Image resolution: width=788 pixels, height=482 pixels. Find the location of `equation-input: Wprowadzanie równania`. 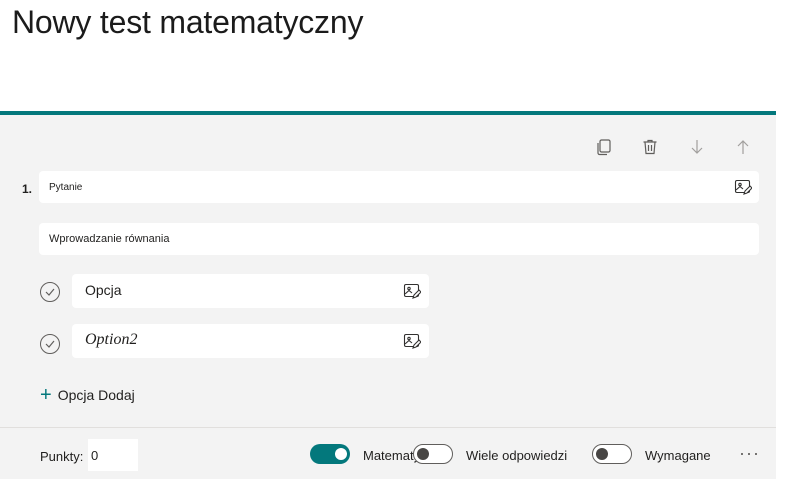

equation-input: Wprowadzanie równania is located at coordinates (399, 239).